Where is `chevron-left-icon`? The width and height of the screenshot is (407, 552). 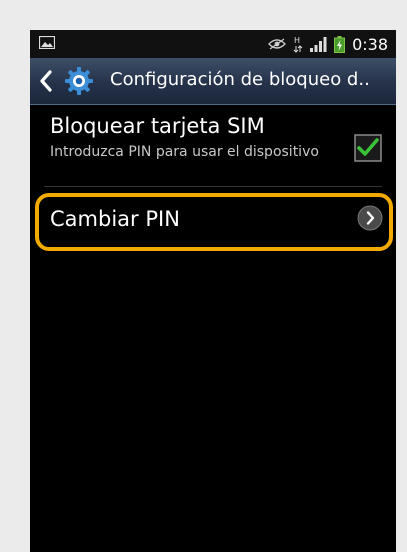
chevron-left-icon is located at coordinates (46, 81).